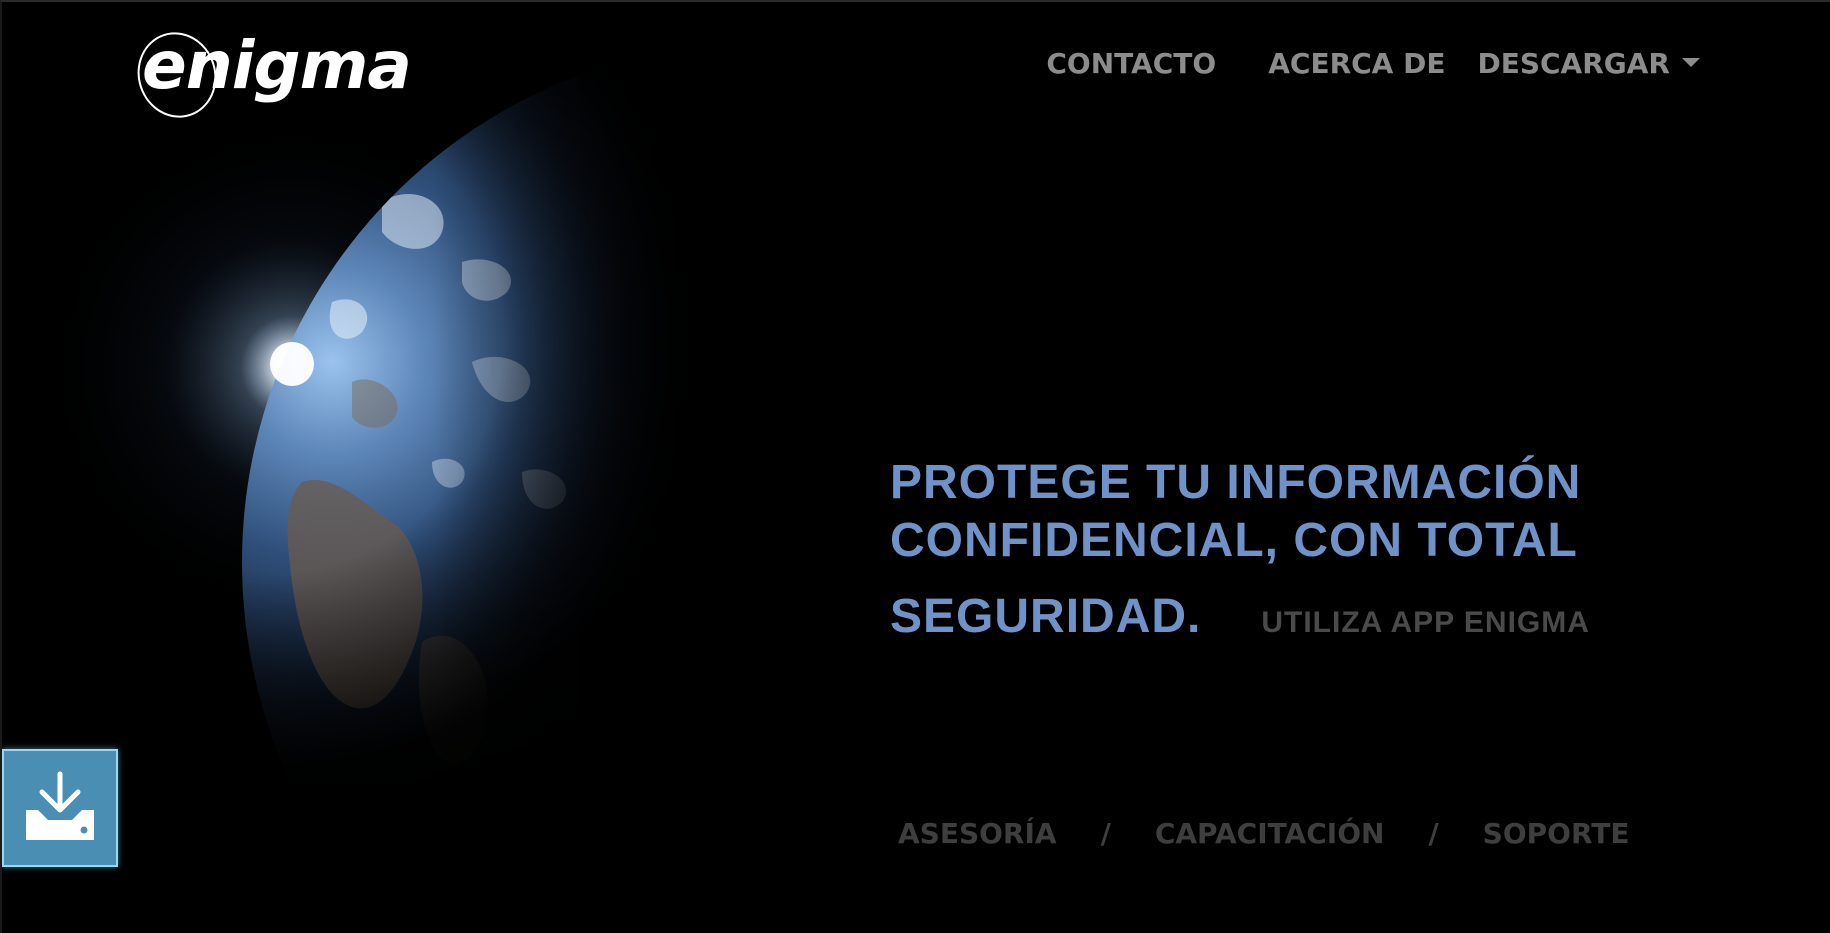 This screenshot has width=1830, height=933. I want to click on services-row: ASESORÍA / CAPACITACIÓN / SOPORTE, so click(1264, 833).